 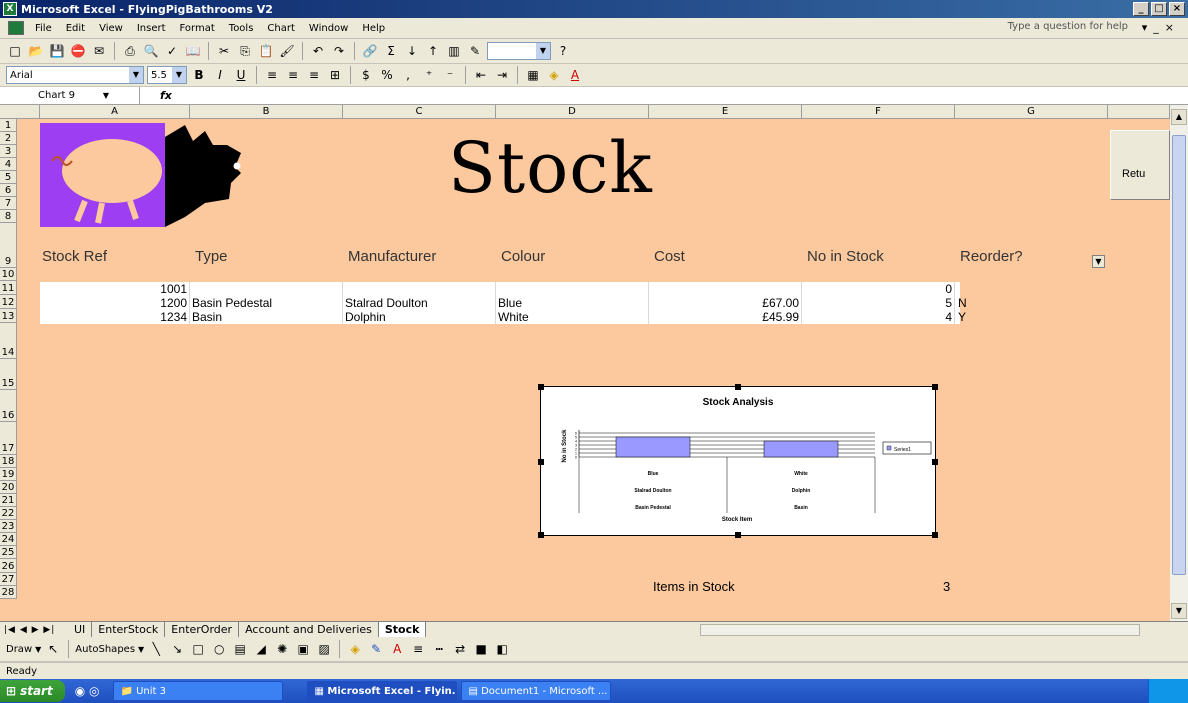 I want to click on bar, so click(x=653, y=447).